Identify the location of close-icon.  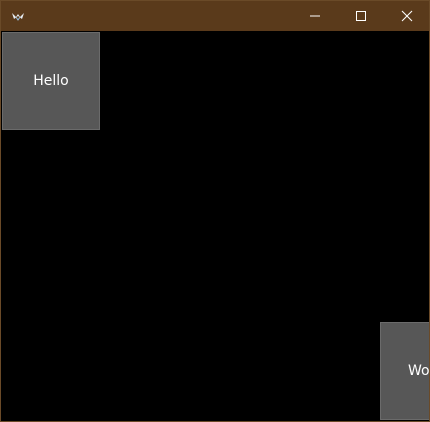
(407, 16).